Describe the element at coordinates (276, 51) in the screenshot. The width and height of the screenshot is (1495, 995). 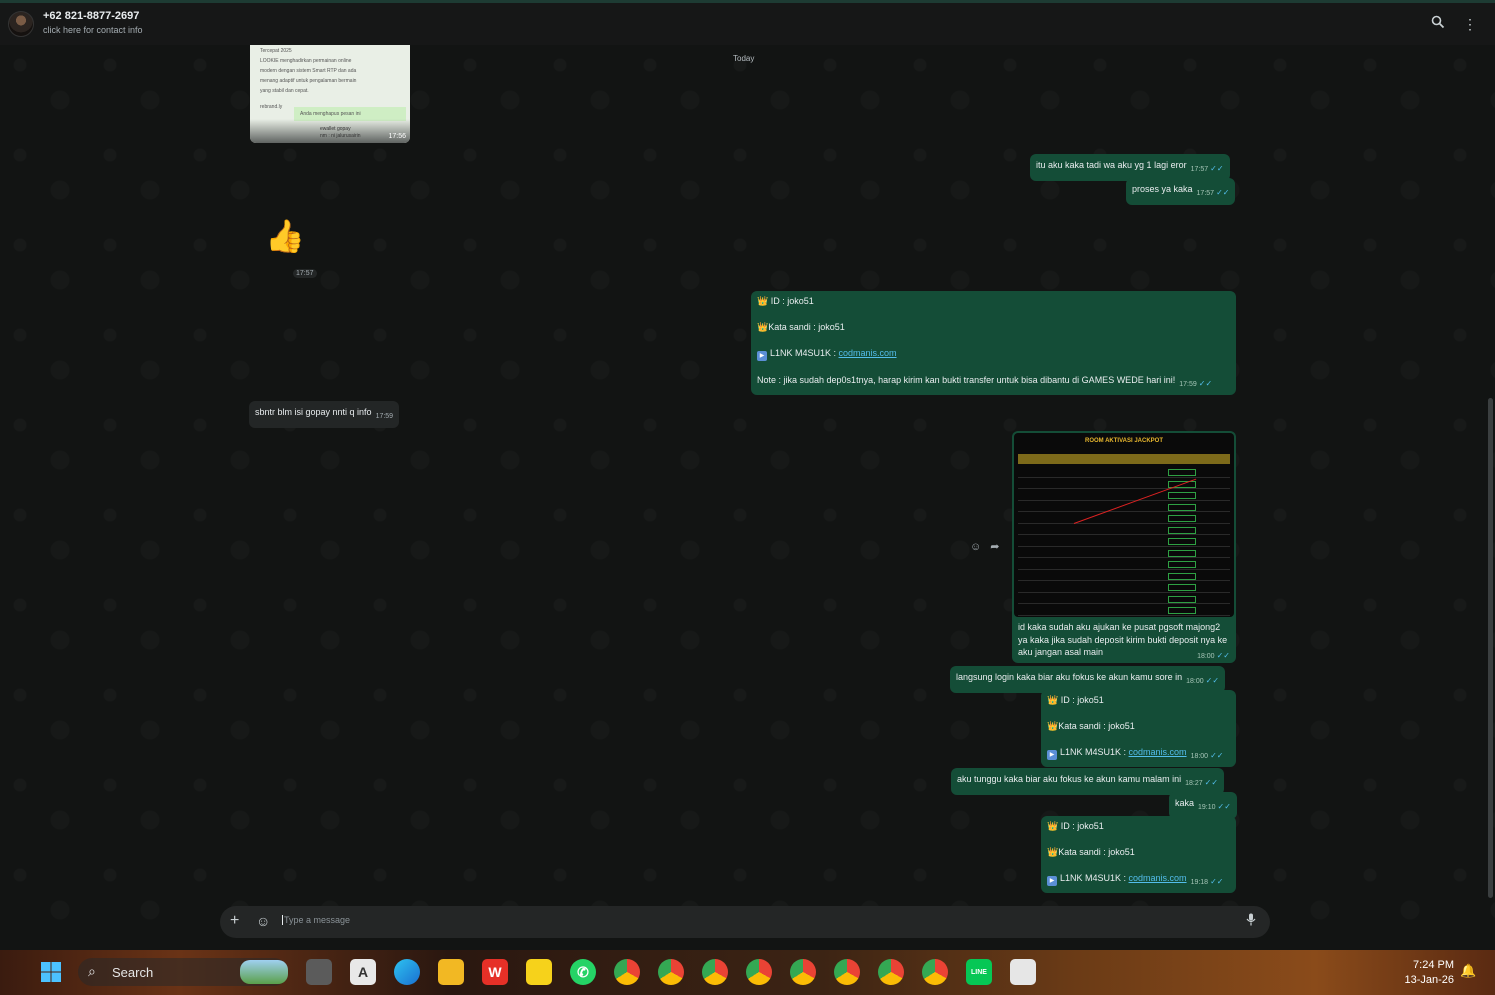
I see `preview-text-line: Tercepat 2025` at that location.